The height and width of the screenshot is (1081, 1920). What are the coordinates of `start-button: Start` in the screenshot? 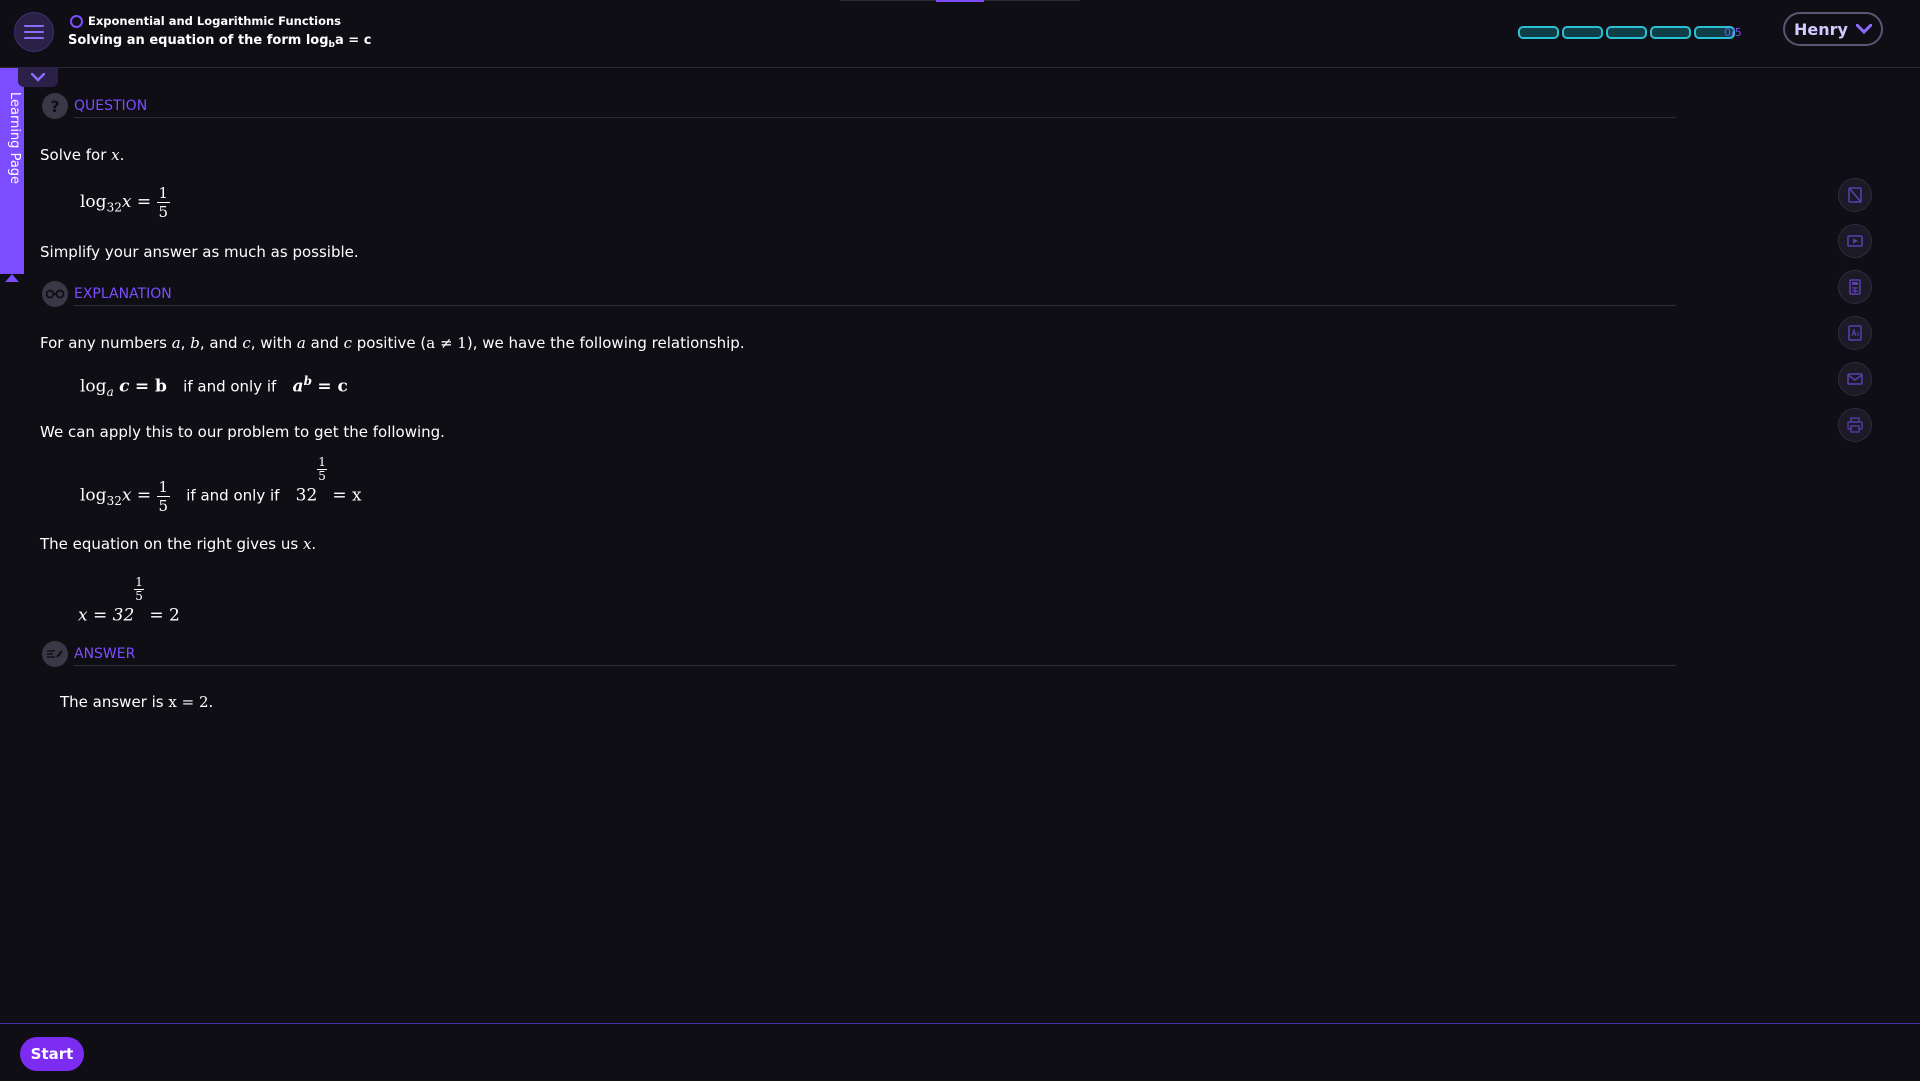 It's located at (52, 1054).